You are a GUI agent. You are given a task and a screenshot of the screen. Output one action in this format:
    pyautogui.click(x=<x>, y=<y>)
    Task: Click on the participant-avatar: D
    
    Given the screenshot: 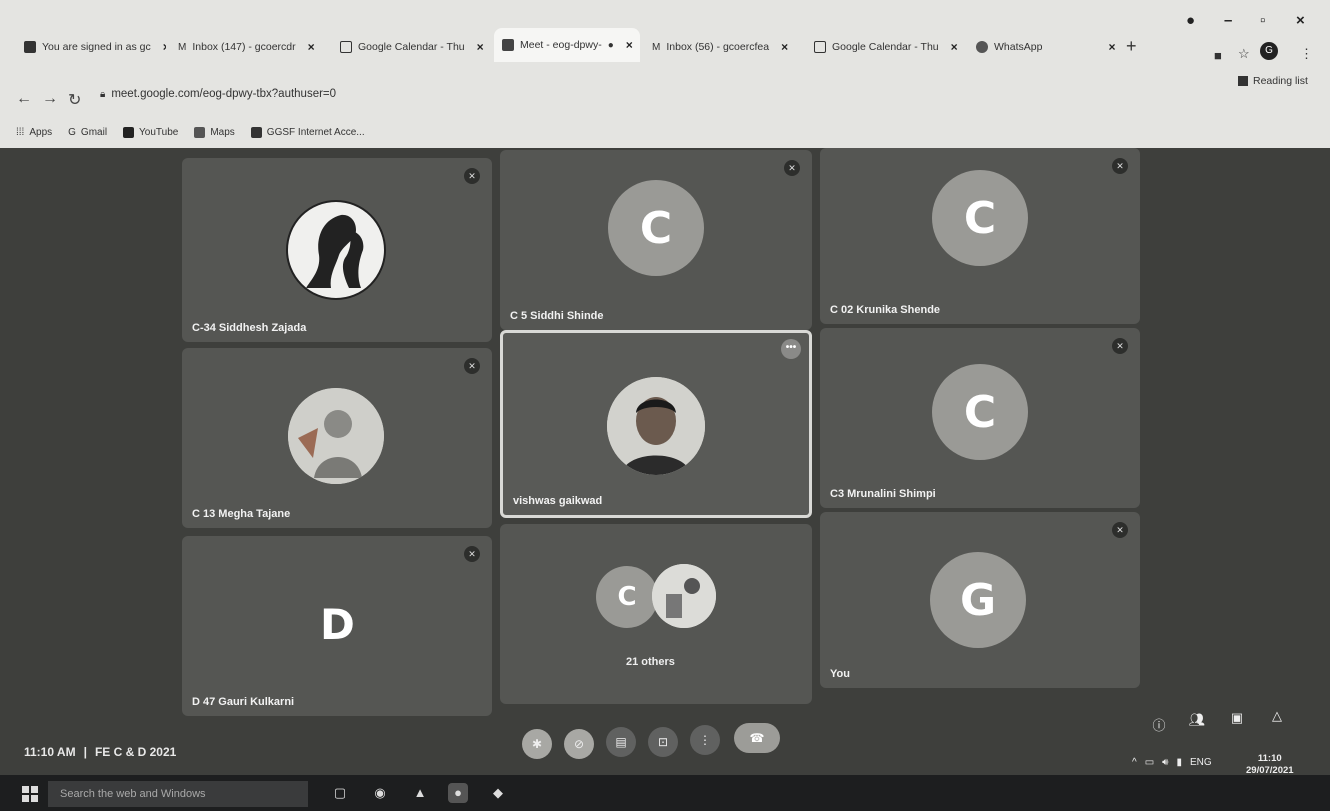 What is the action you would take?
    pyautogui.click(x=337, y=624)
    